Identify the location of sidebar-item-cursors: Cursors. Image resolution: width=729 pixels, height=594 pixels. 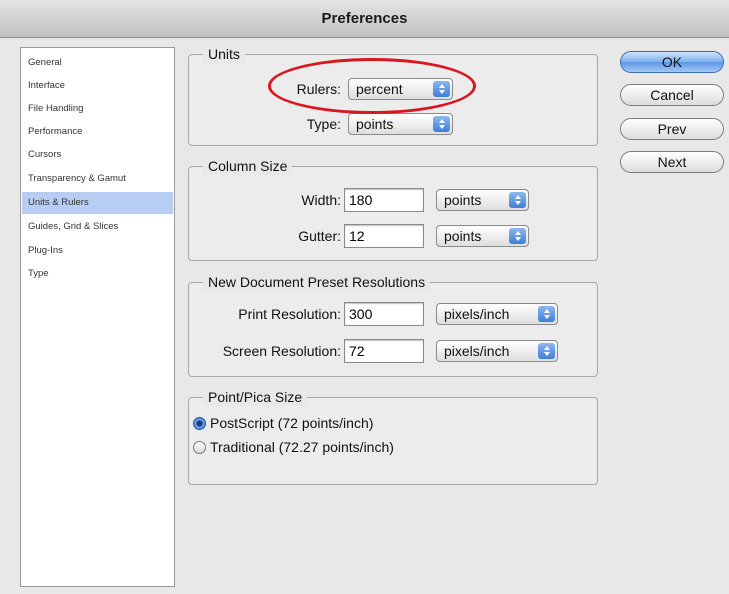
(97, 155).